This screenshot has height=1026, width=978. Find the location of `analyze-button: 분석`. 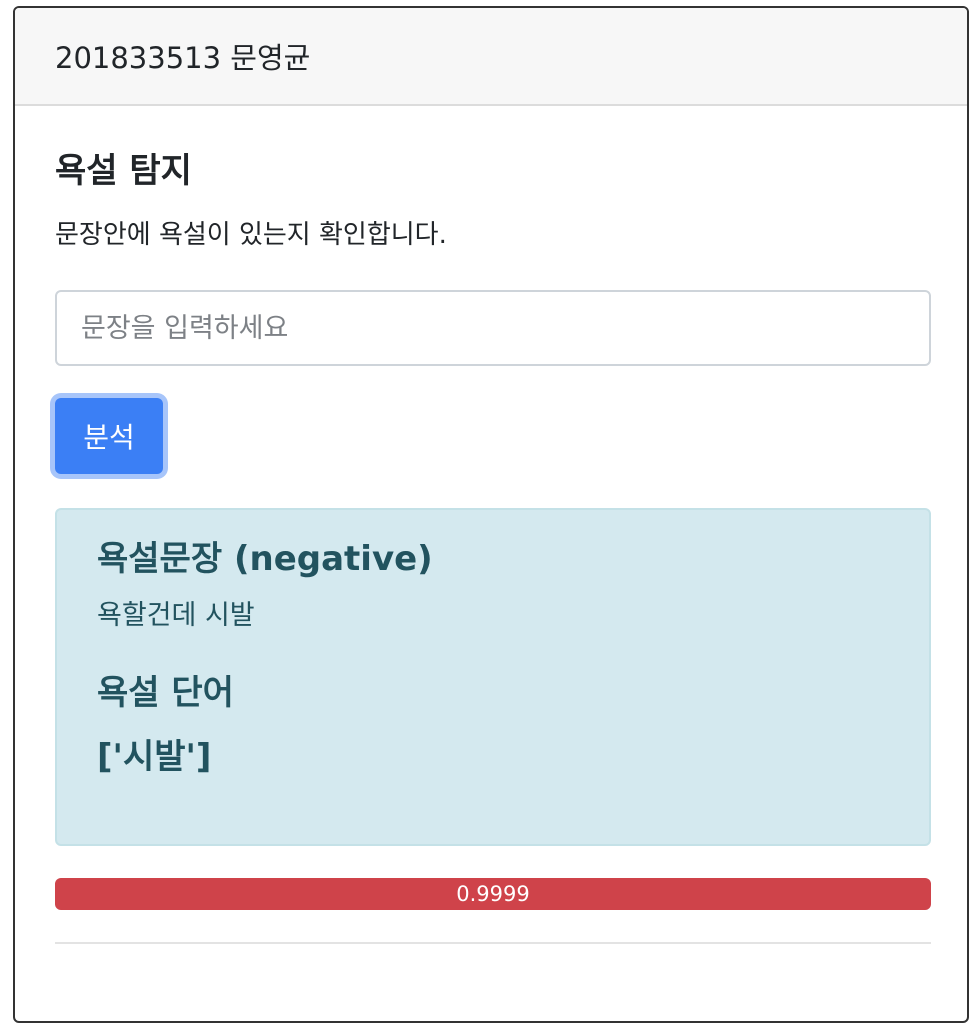

analyze-button: 분석 is located at coordinates (109, 436).